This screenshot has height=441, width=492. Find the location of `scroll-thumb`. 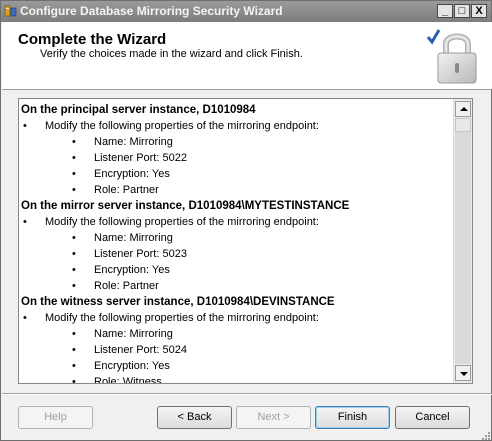

scroll-thumb is located at coordinates (463, 125).